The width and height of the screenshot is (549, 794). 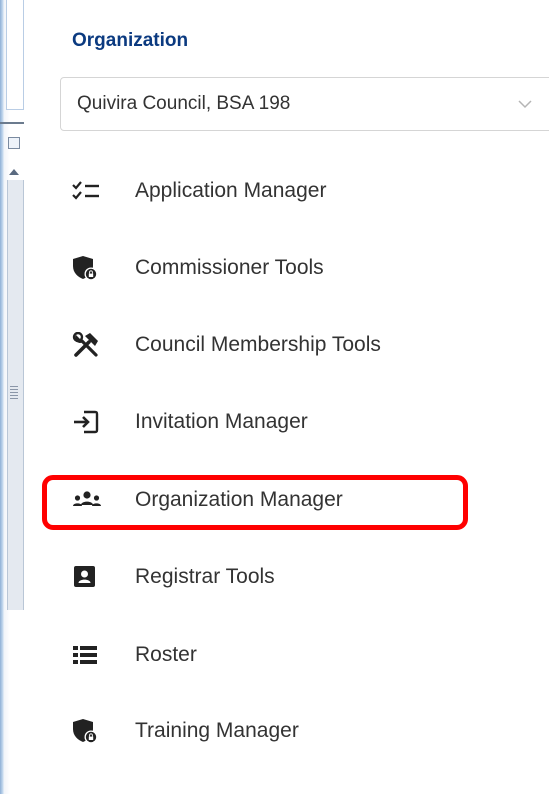 What do you see at coordinates (304, 104) in the screenshot?
I see `organization-select: Quivira Council, BSA 198` at bounding box center [304, 104].